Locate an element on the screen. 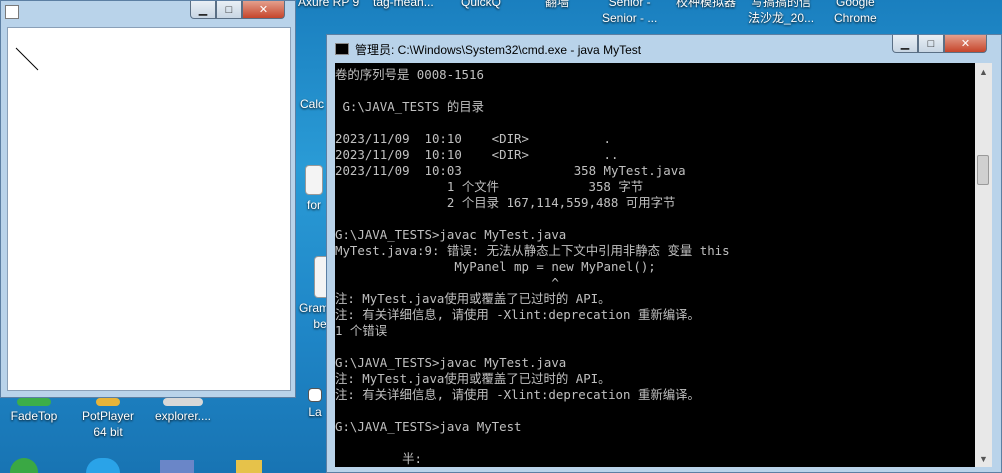  console-line: 半: is located at coordinates (378, 458).